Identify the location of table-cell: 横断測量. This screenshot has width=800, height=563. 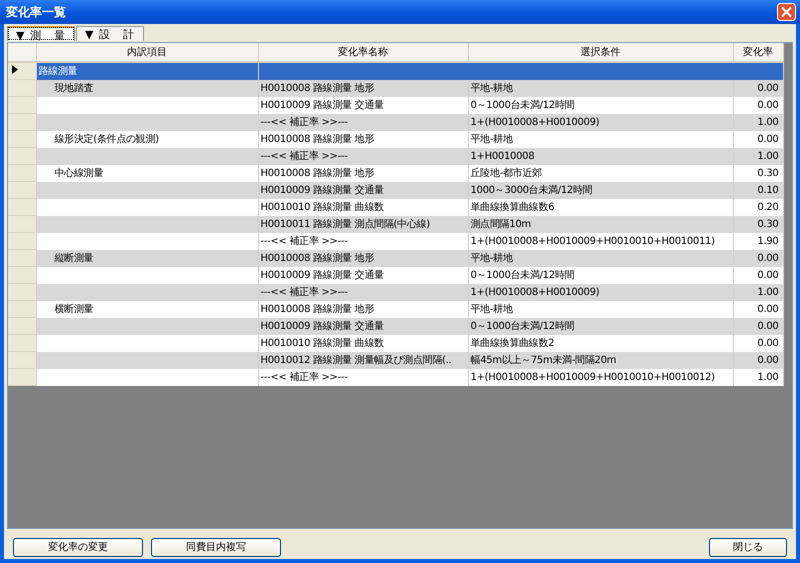
(147, 309).